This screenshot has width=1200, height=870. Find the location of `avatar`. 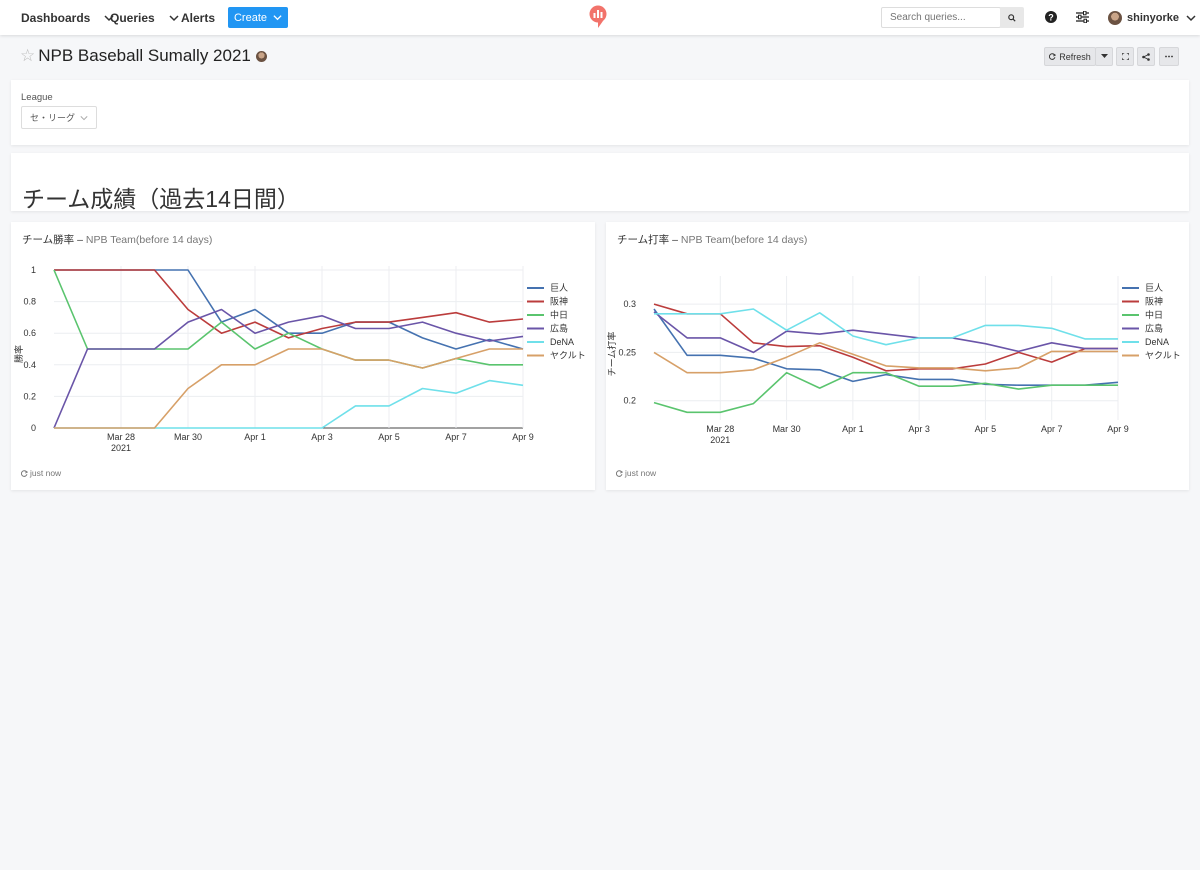

avatar is located at coordinates (1115, 17).